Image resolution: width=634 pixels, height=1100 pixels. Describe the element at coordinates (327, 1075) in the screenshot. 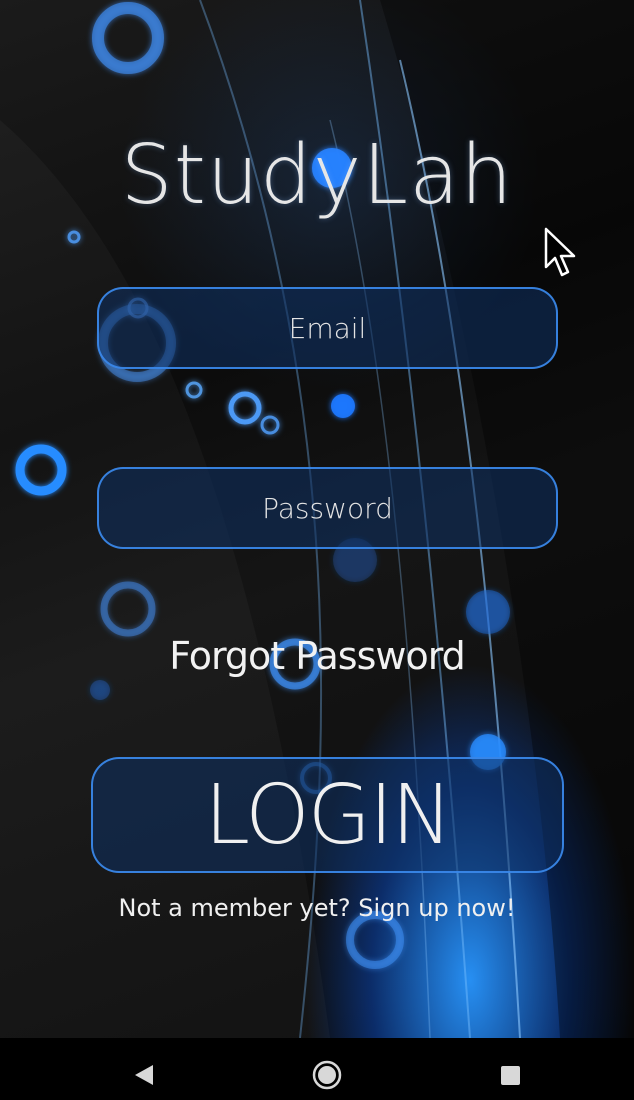

I see `home-circle-icon` at that location.